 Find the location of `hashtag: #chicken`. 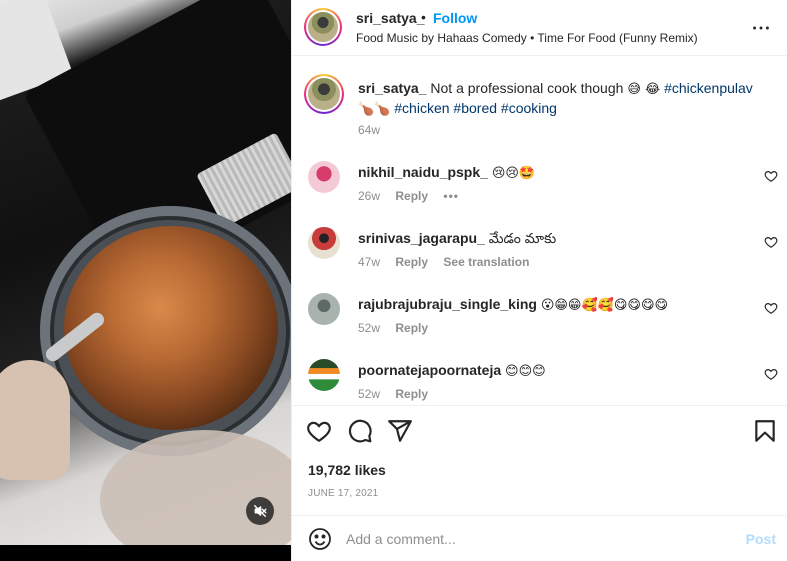

hashtag: #chicken is located at coordinates (421, 108).